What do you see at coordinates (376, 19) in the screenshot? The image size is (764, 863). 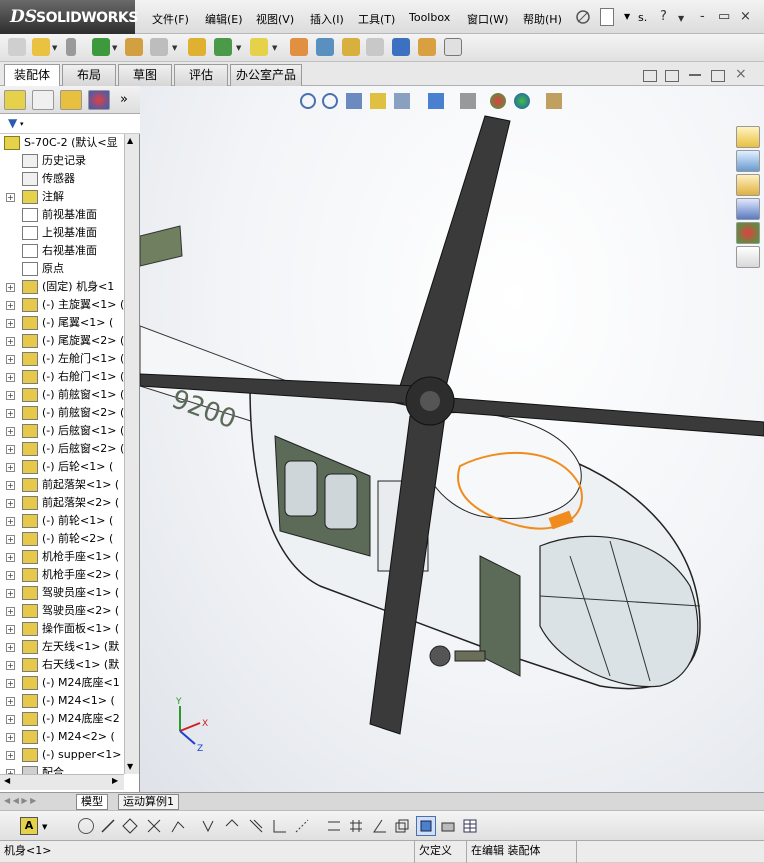 I see `menu-tools: 工具(T)` at bounding box center [376, 19].